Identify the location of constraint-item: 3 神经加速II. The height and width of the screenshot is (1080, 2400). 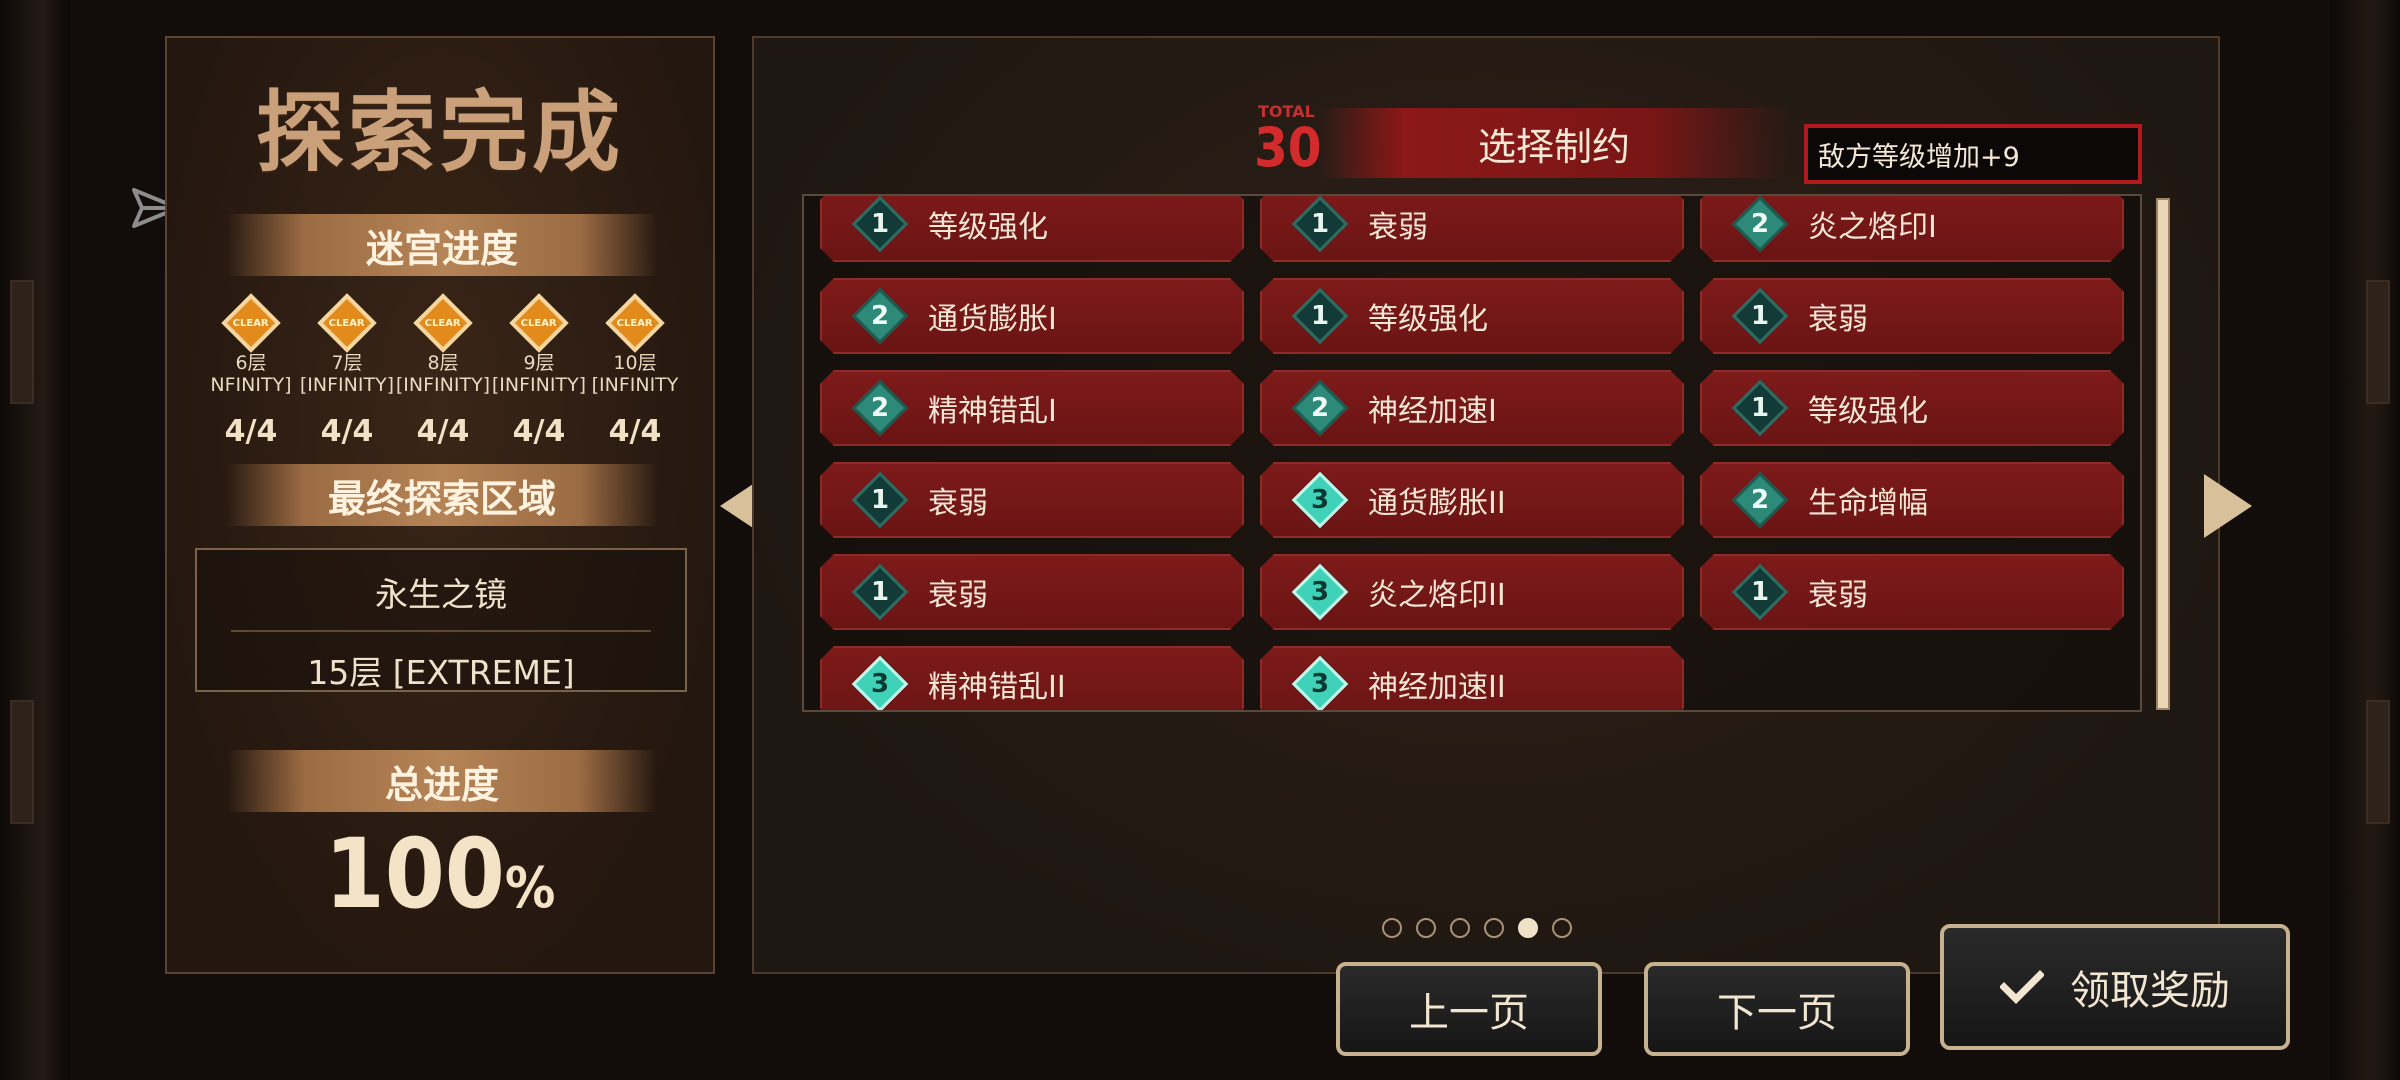
(1472, 678).